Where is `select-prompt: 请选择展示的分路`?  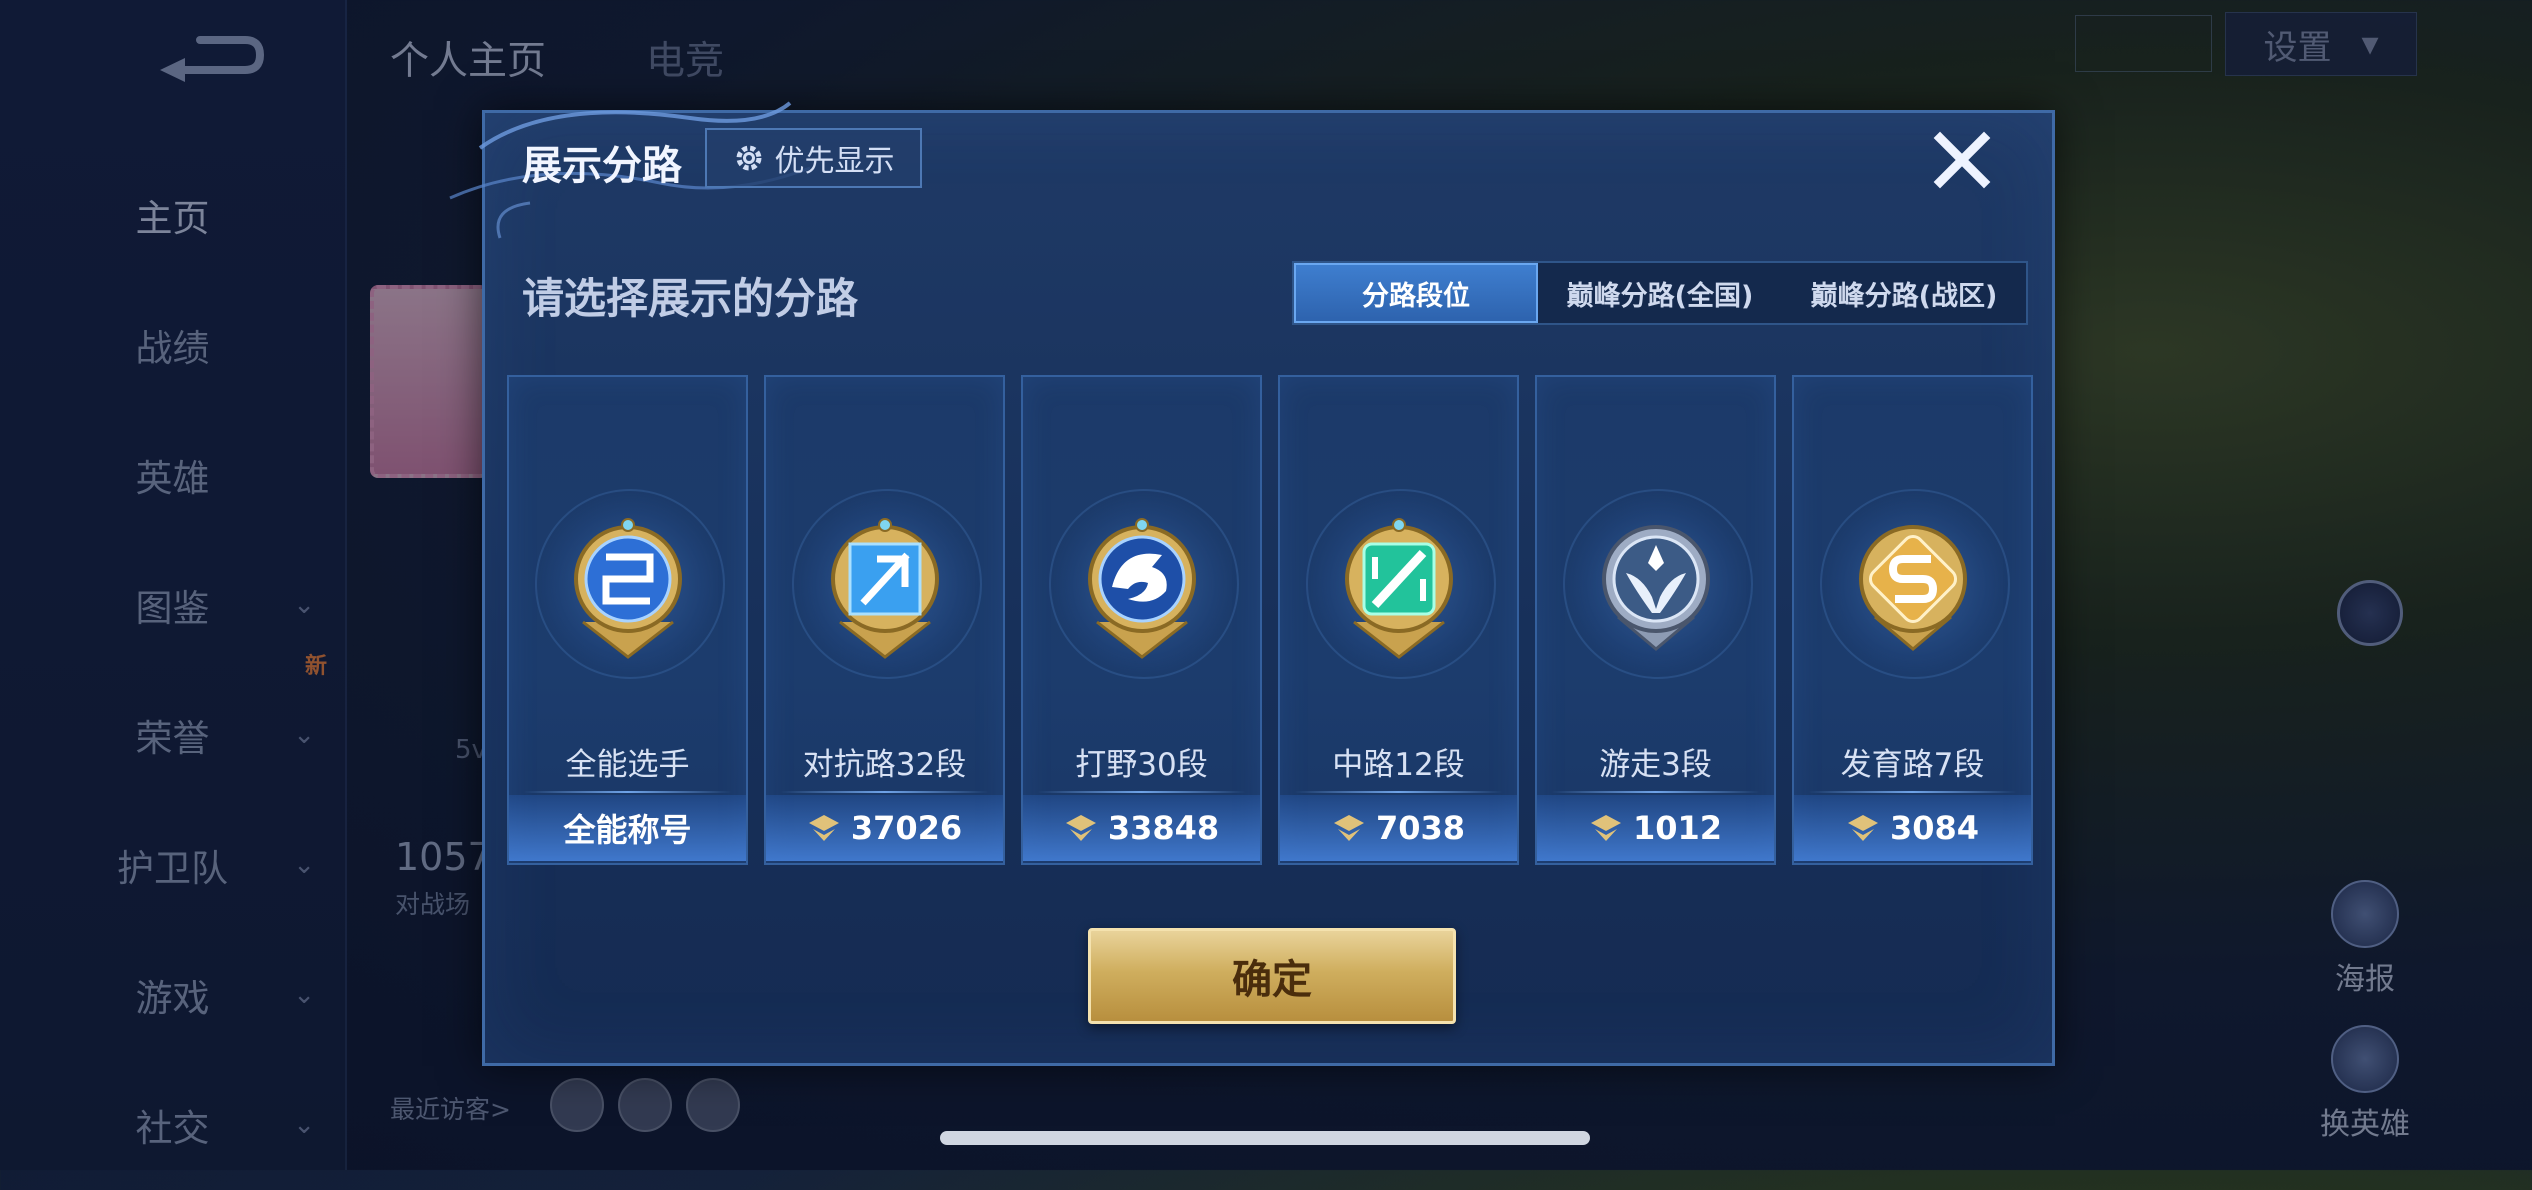
select-prompt: 请选择展示的分路 is located at coordinates (690, 298).